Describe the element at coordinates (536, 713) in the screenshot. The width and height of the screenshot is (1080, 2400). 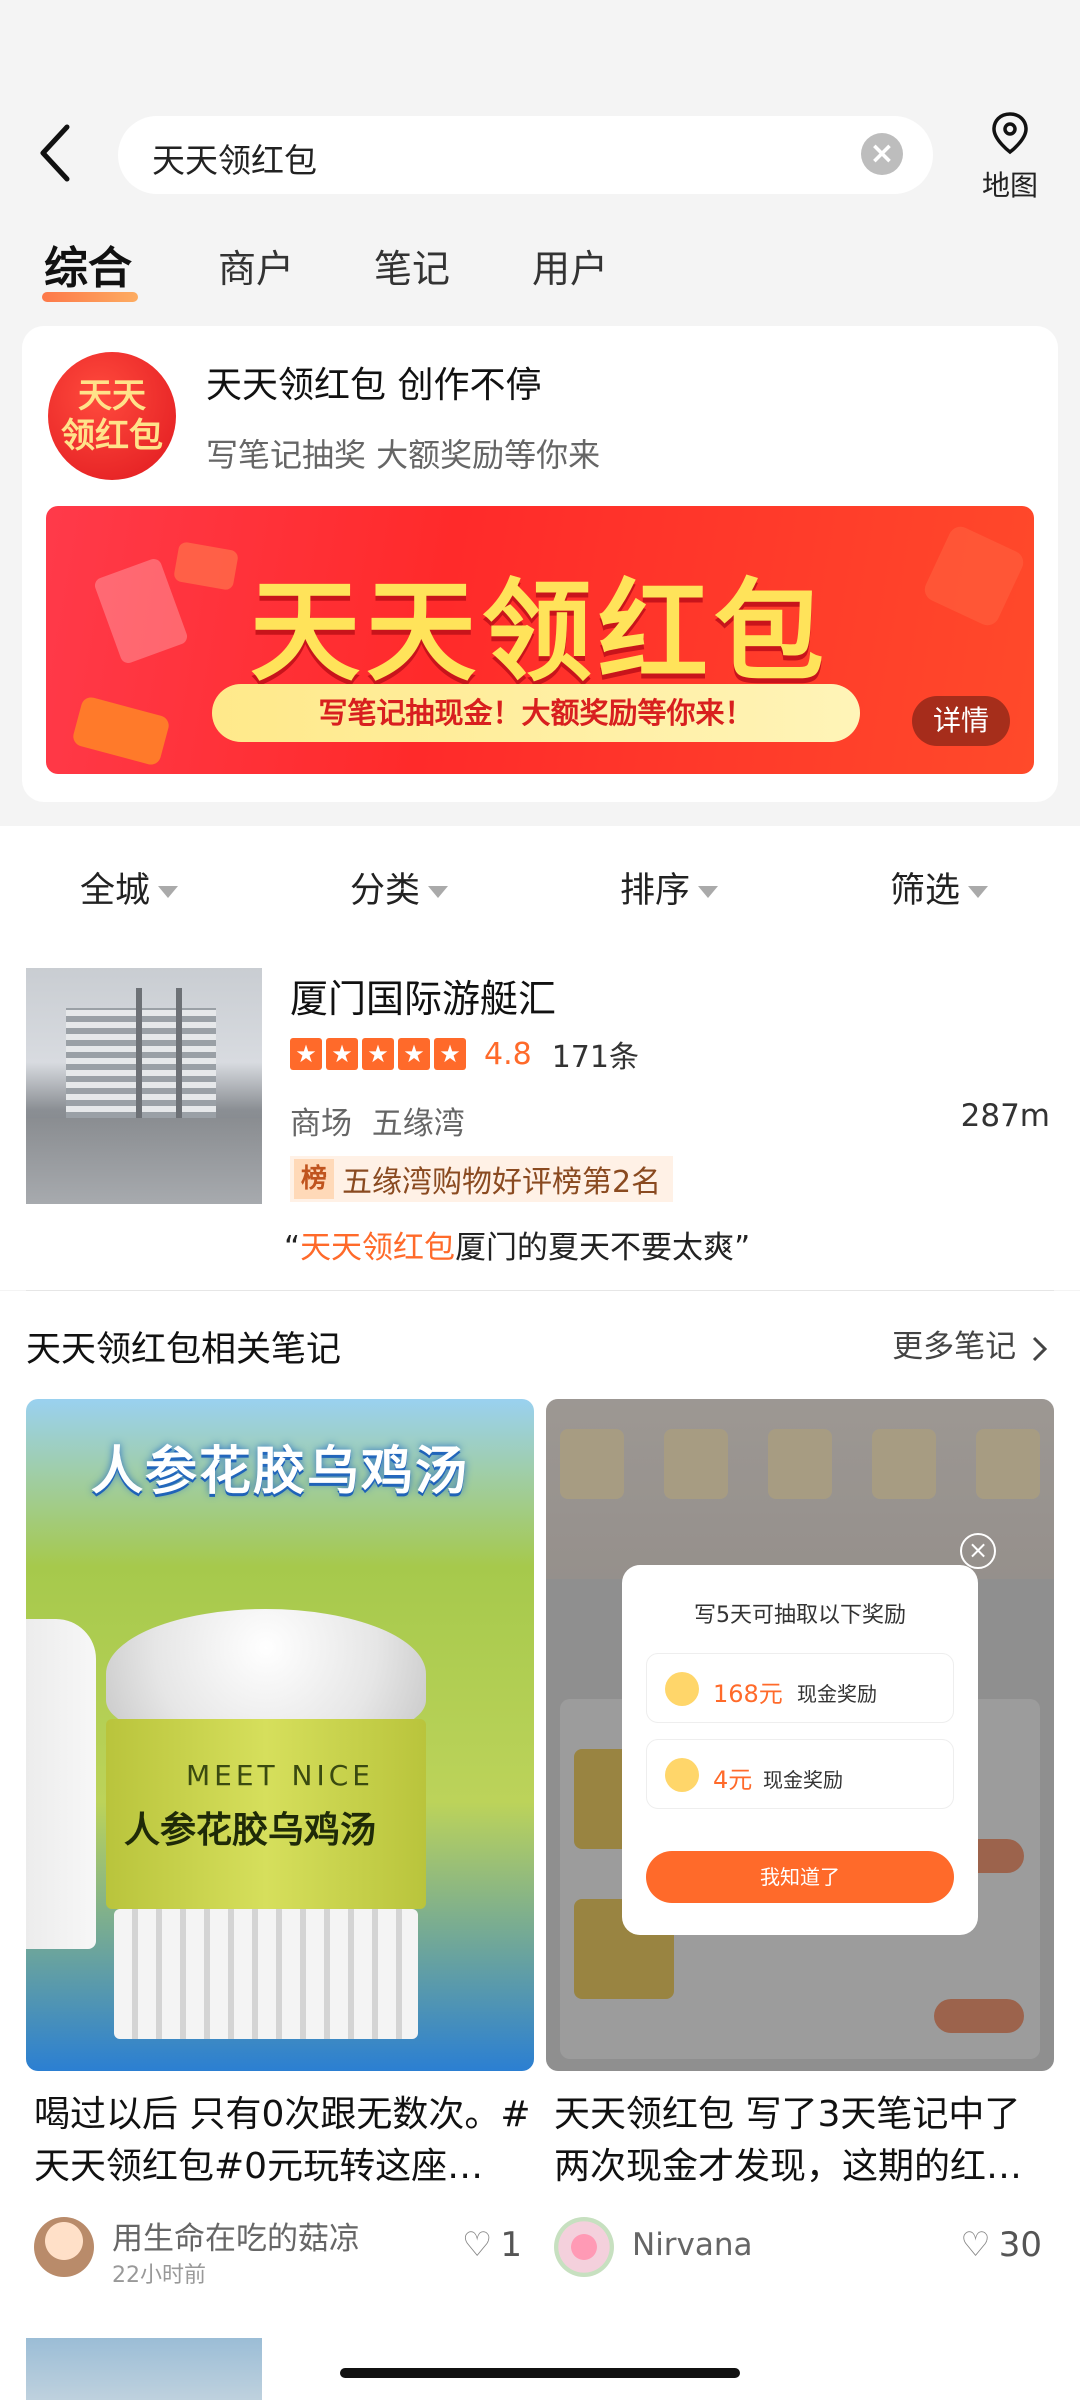
I see `banner-slogan: 写笔记抽现金！大额奖励等你来！` at that location.